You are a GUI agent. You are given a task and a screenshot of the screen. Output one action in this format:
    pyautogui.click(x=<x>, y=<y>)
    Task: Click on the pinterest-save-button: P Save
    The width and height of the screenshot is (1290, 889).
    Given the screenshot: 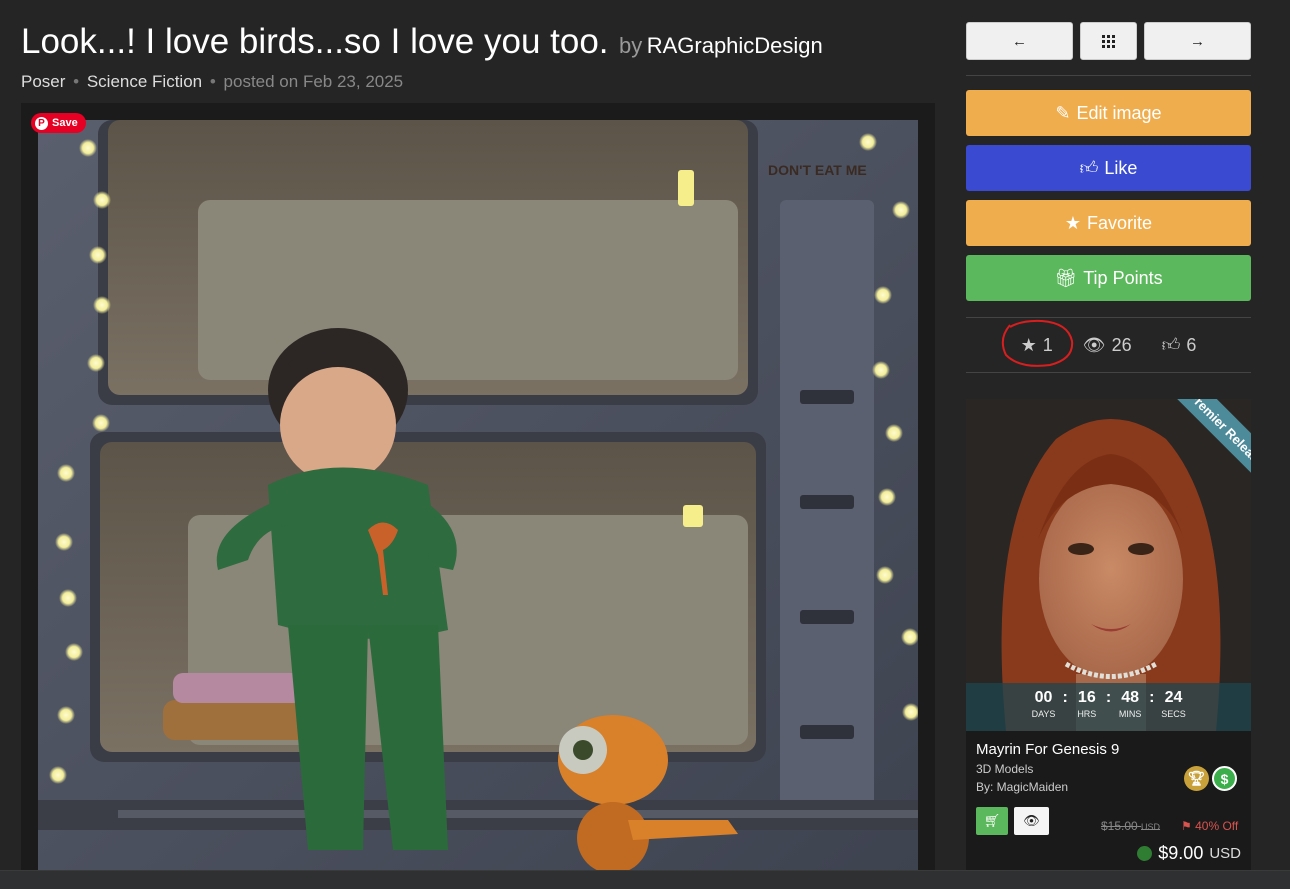 What is the action you would take?
    pyautogui.click(x=58, y=123)
    